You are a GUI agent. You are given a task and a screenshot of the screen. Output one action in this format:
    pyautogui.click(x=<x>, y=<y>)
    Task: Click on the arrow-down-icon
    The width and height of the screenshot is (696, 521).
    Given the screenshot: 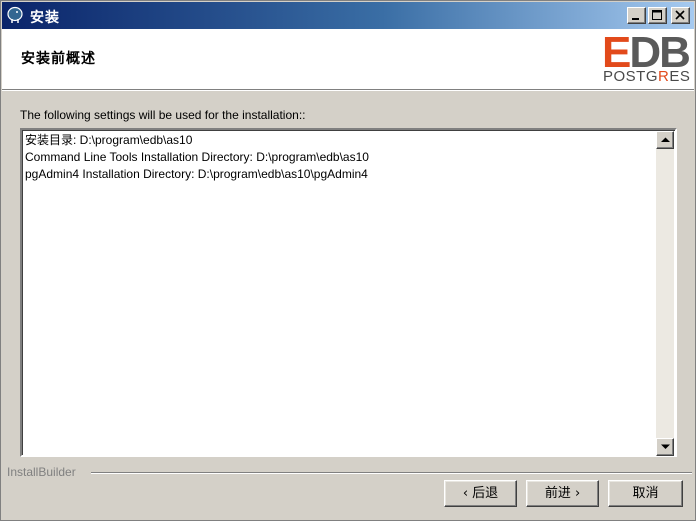 What is the action you would take?
    pyautogui.click(x=665, y=446)
    